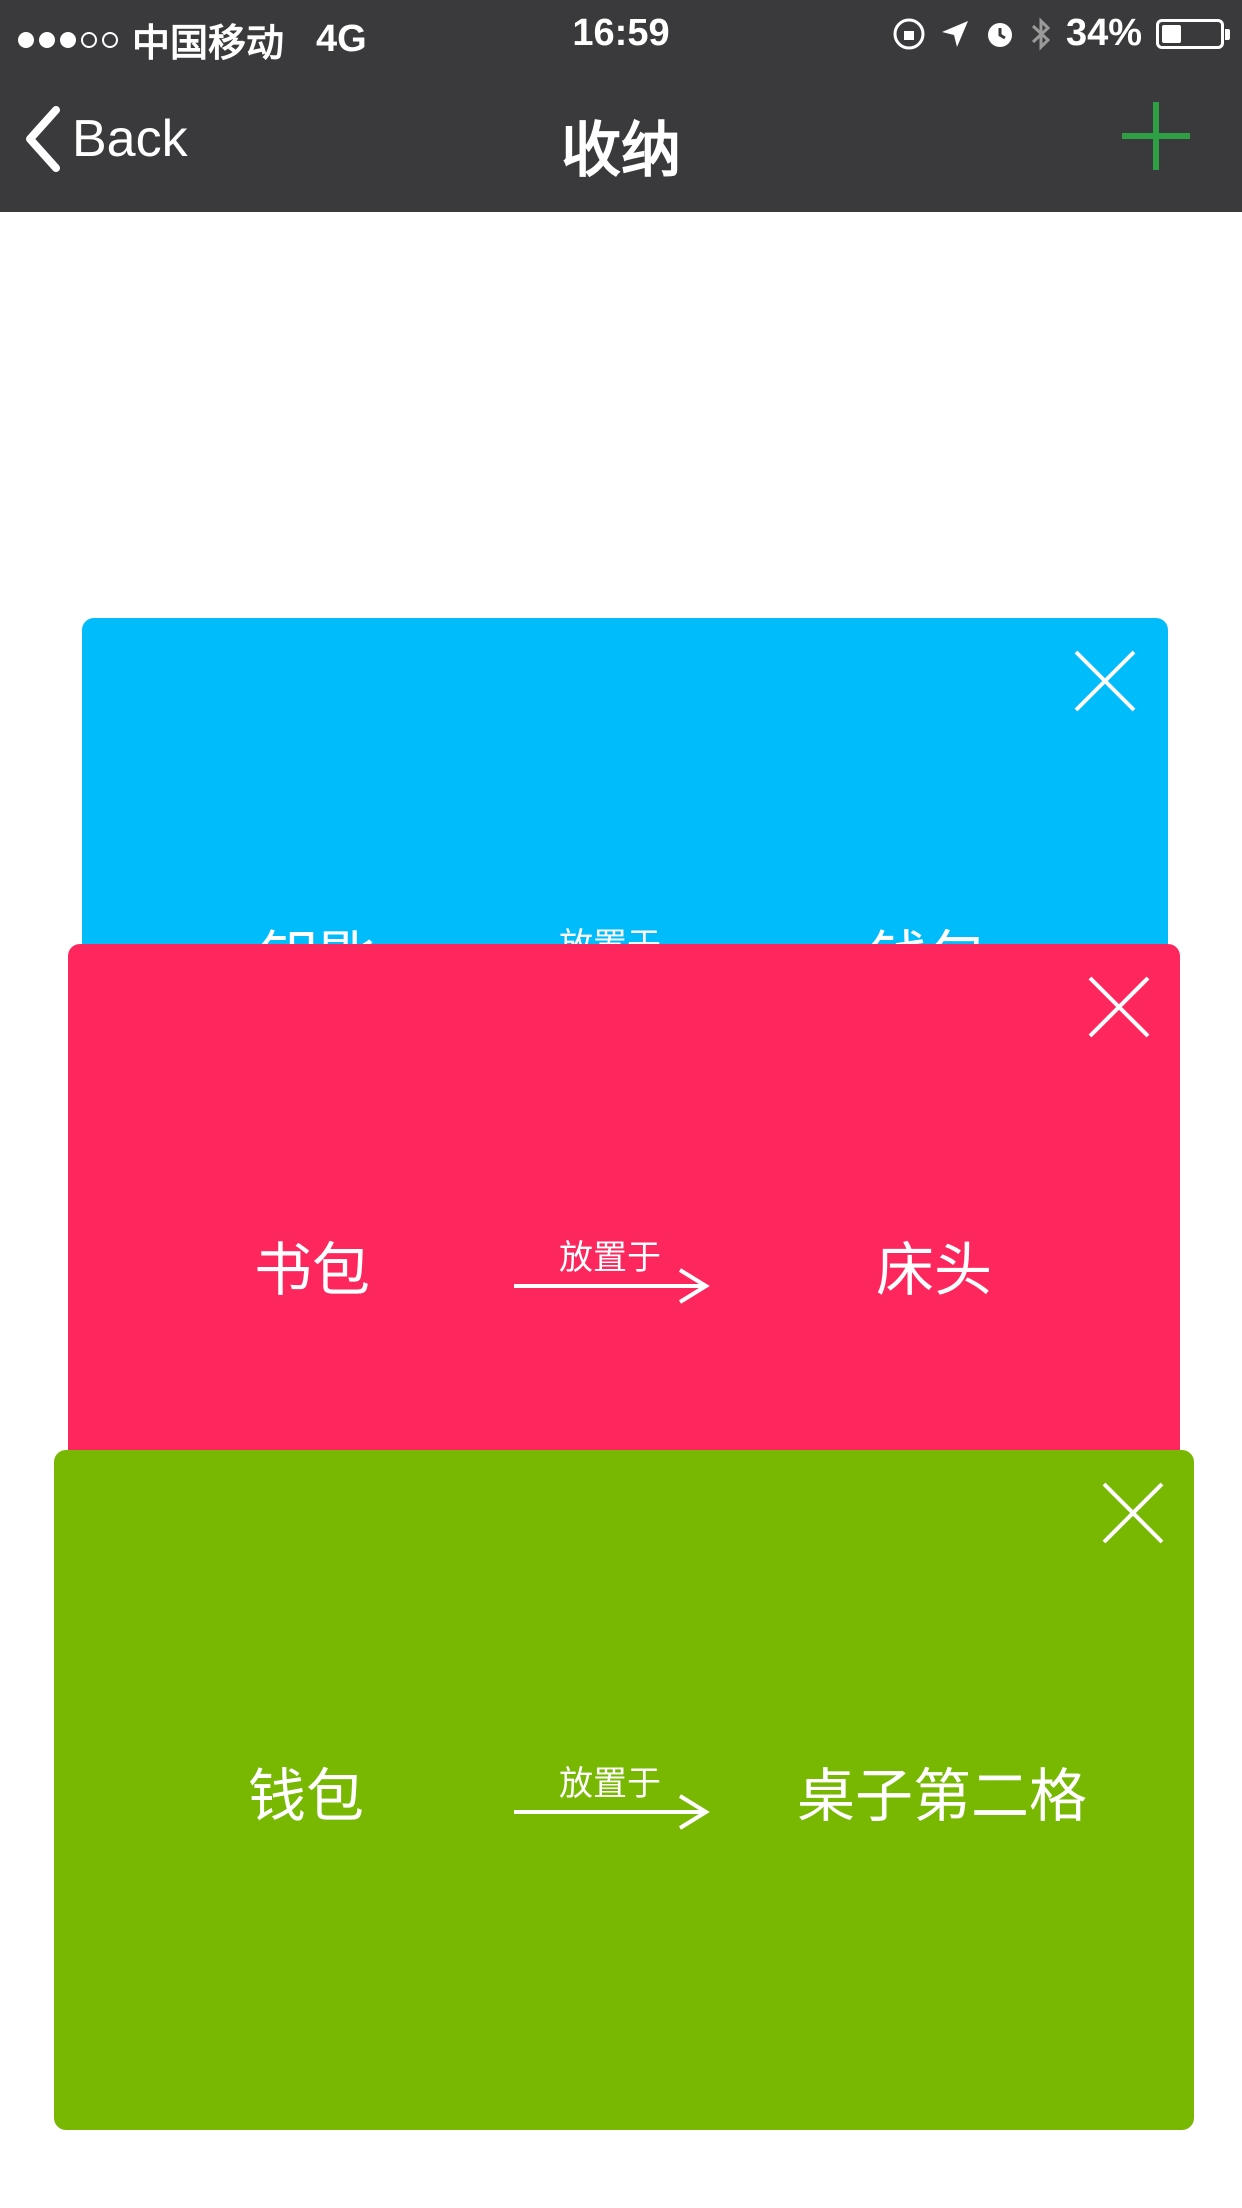 Image resolution: width=1242 pixels, height=2208 pixels. I want to click on page-title: 收纳, so click(621, 151).